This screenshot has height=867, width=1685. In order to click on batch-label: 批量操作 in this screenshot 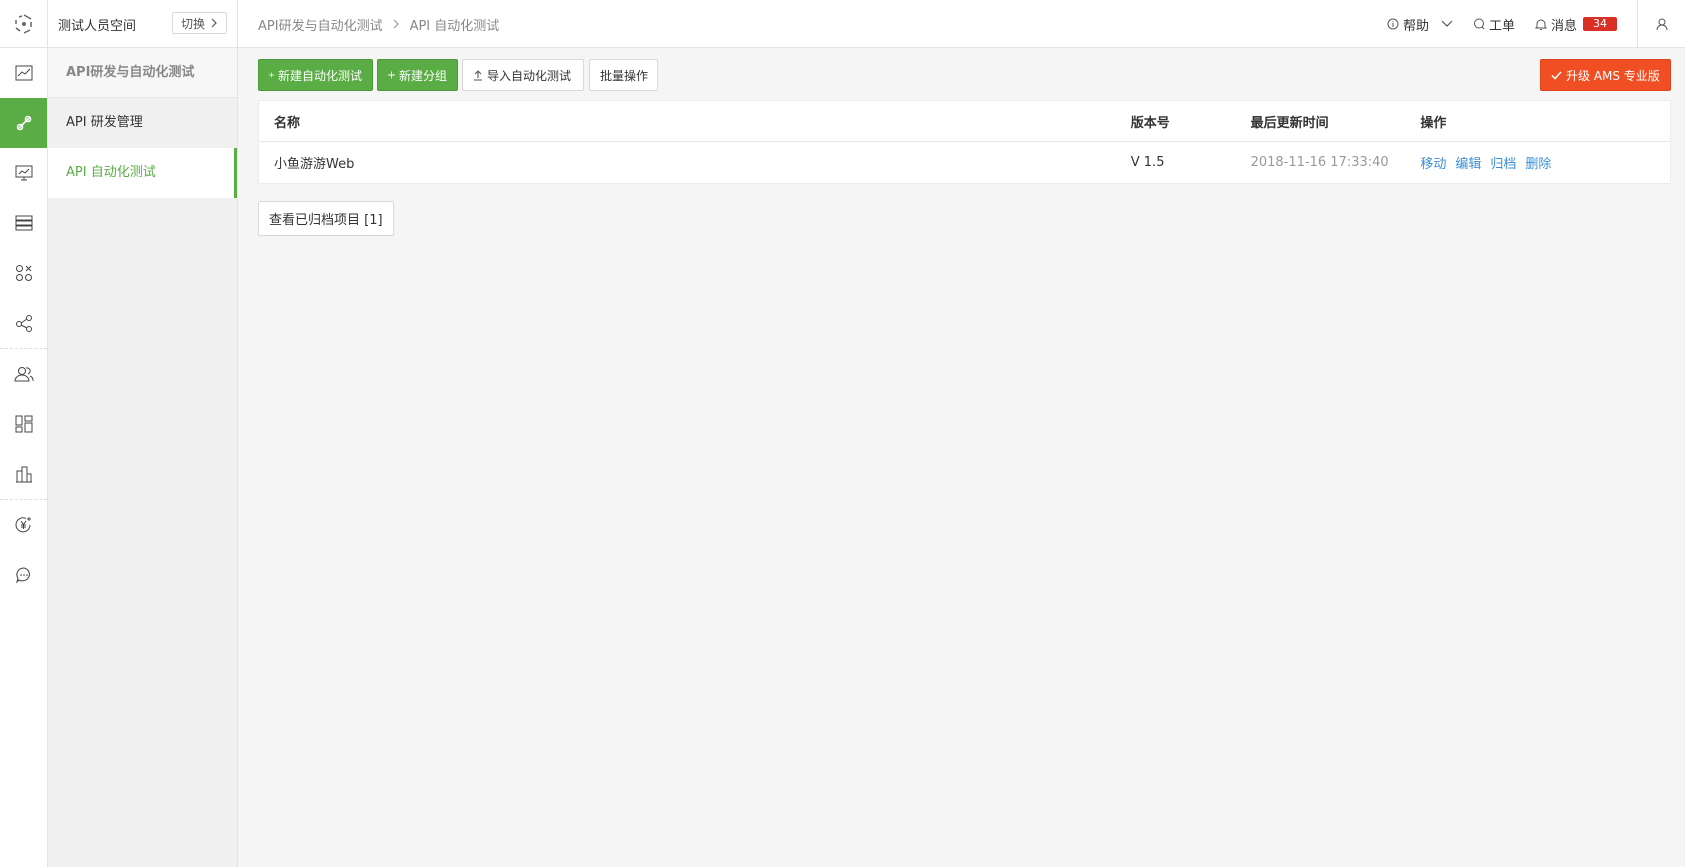, I will do `click(624, 75)`.